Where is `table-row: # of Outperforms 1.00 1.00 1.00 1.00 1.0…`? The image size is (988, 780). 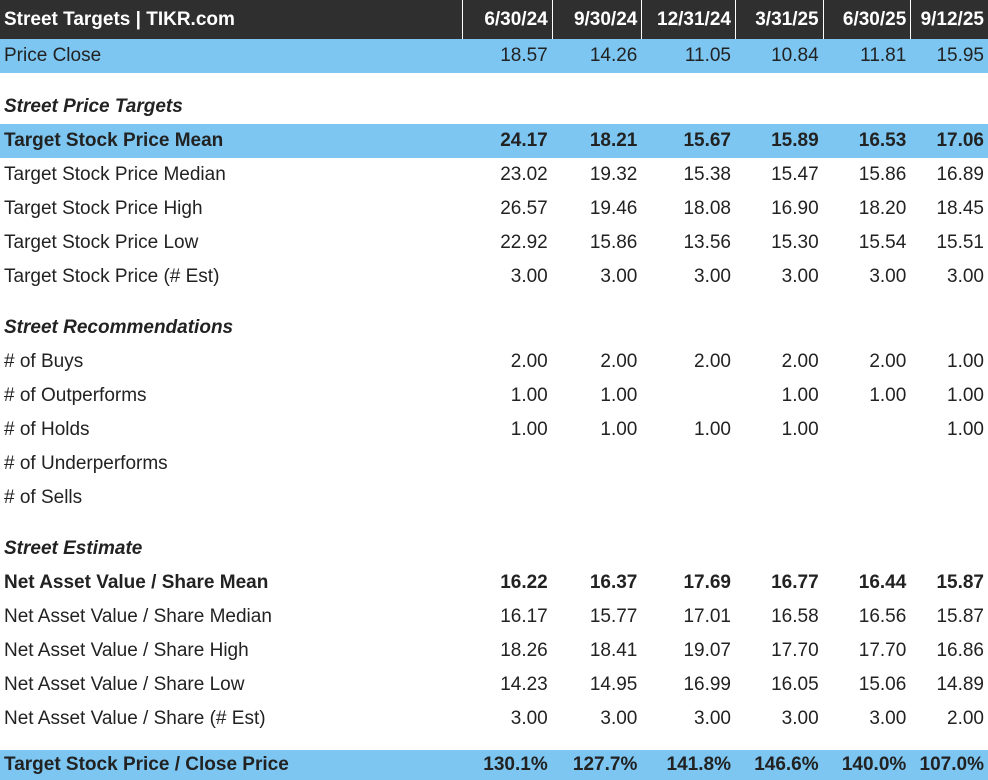 table-row: # of Outperforms 1.00 1.00 1.00 1.00 1.0… is located at coordinates (494, 396).